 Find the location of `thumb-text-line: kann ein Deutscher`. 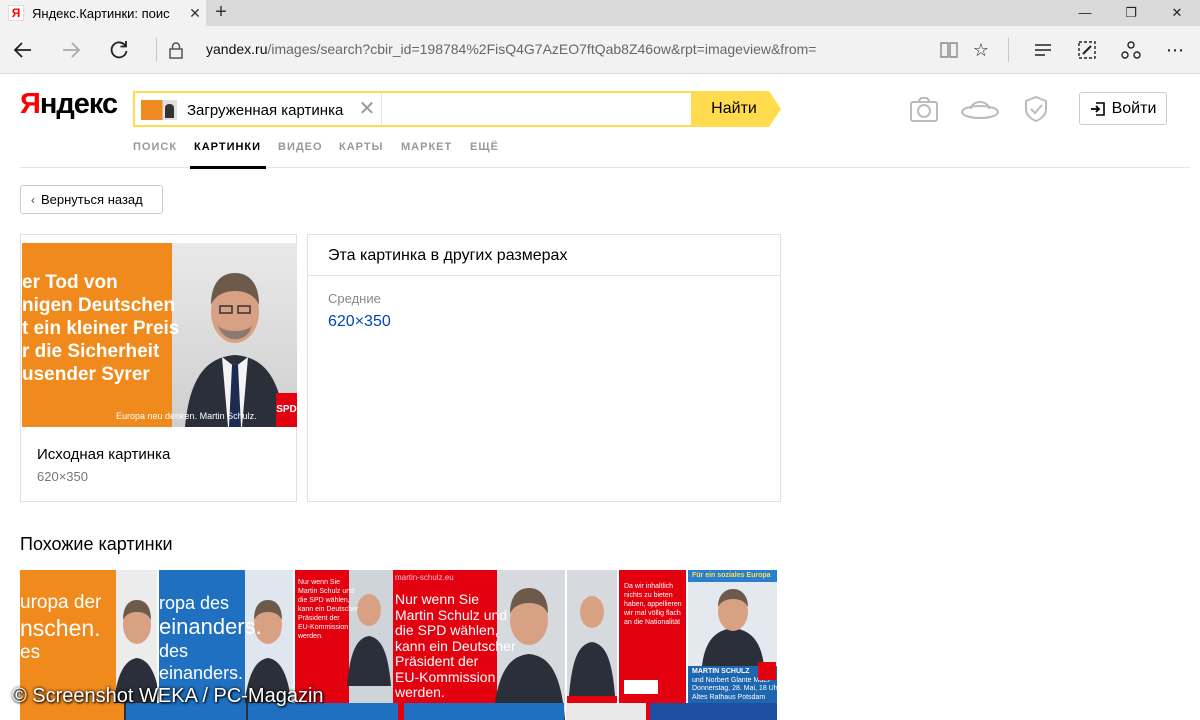

thumb-text-line: kann ein Deutscher is located at coordinates (455, 645).